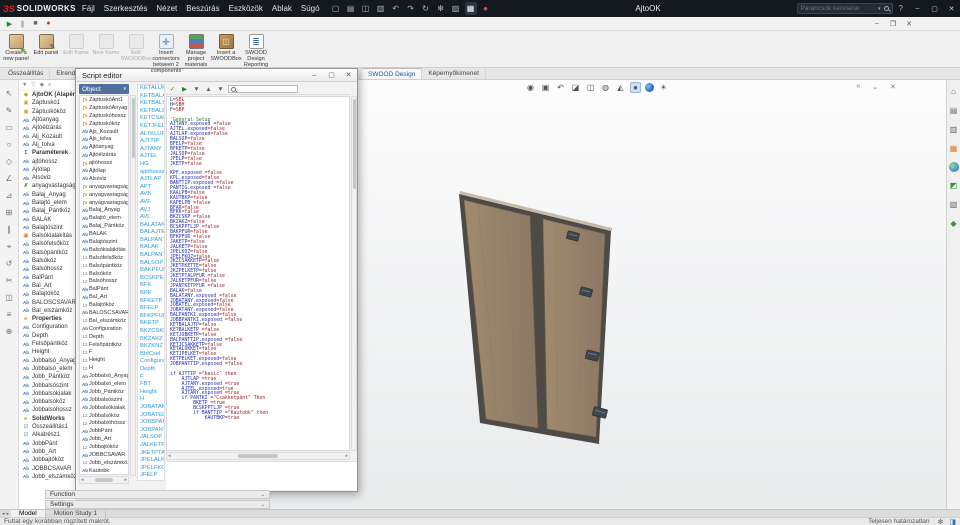 This screenshot has height=525, width=960. I want to click on tree-item: Balaj_Pántköz, so click(47, 211).